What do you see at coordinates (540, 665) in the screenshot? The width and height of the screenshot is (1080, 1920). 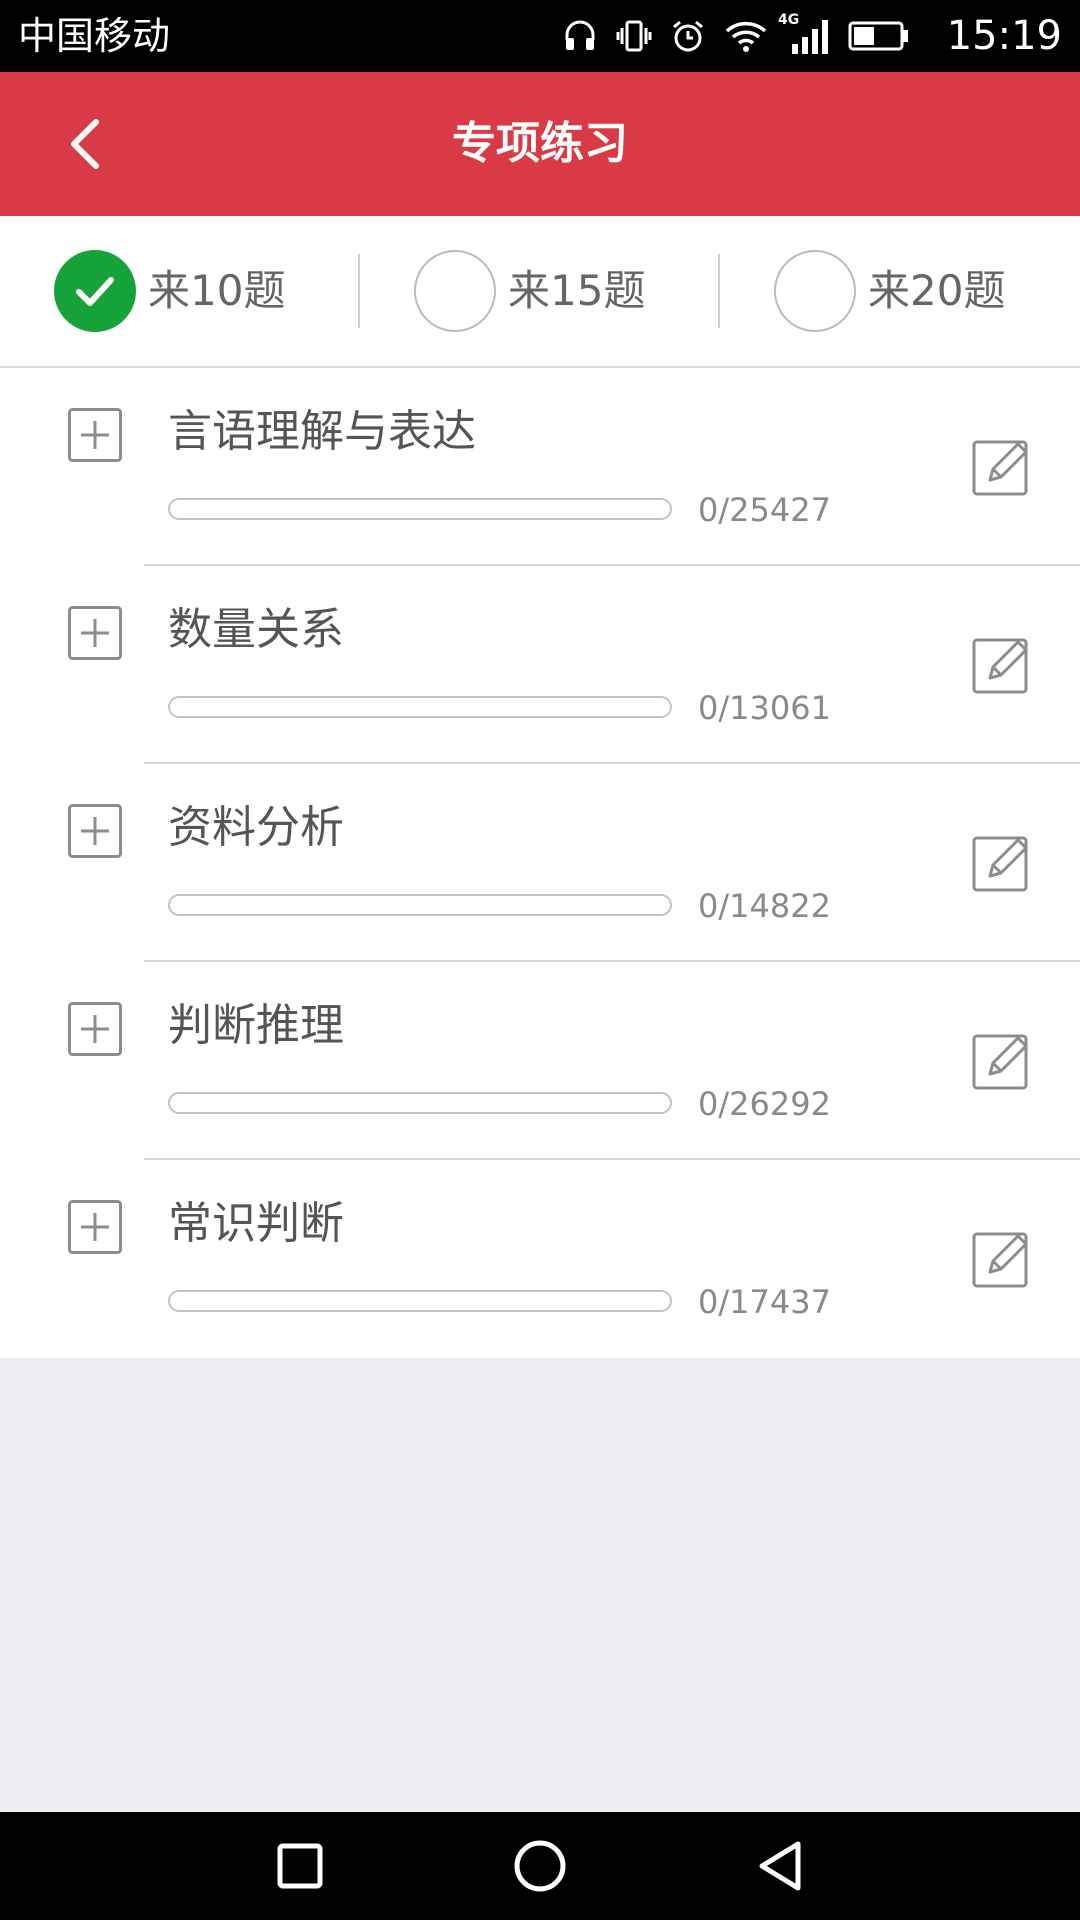 I see `list-item: 数量关系 0/13061` at bounding box center [540, 665].